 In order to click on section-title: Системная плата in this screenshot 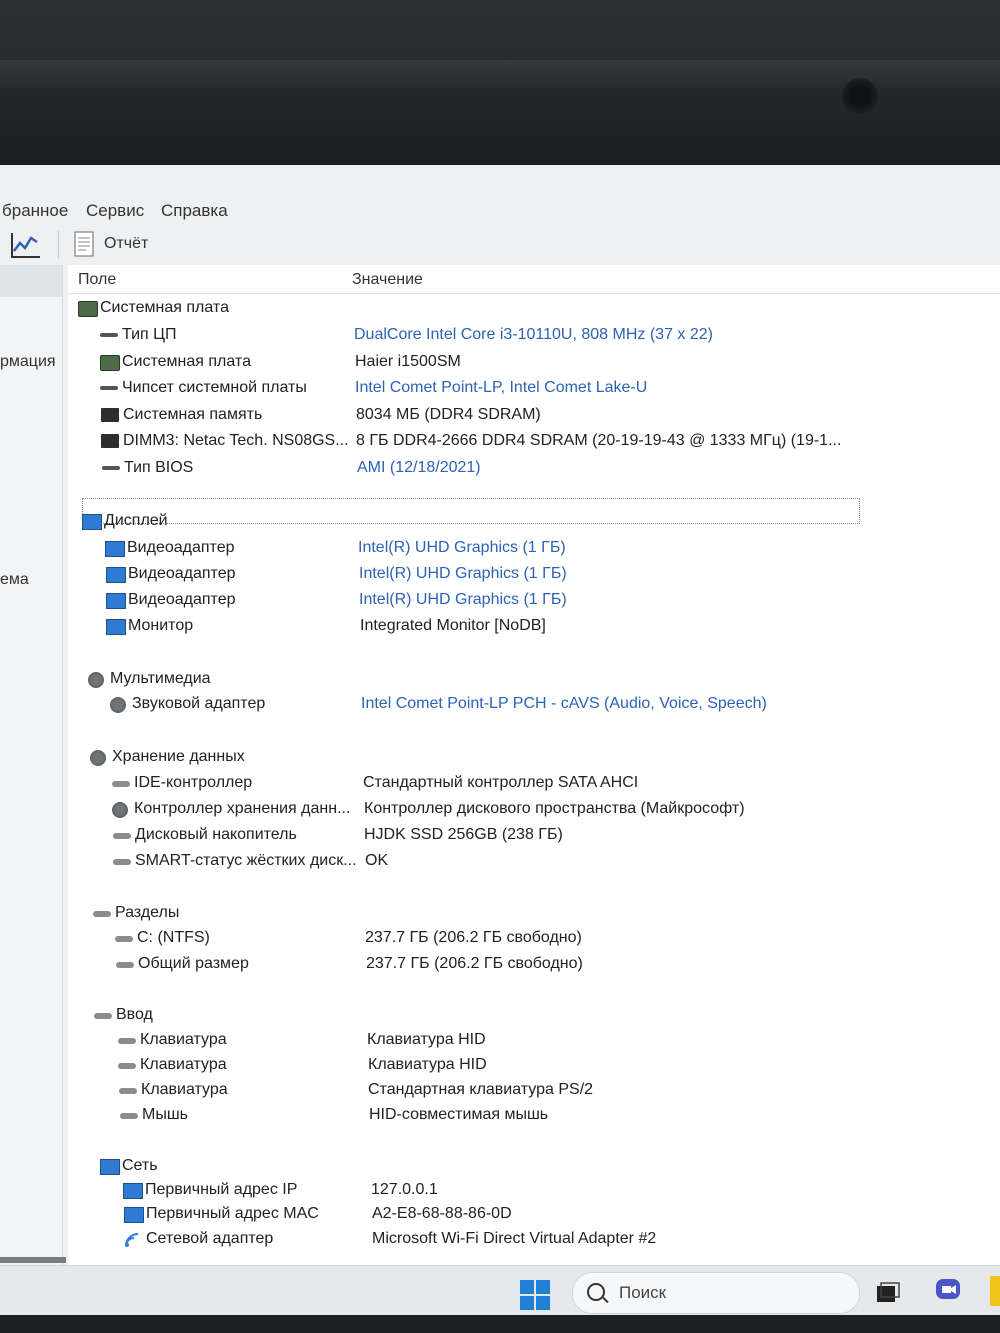, I will do `click(164, 307)`.